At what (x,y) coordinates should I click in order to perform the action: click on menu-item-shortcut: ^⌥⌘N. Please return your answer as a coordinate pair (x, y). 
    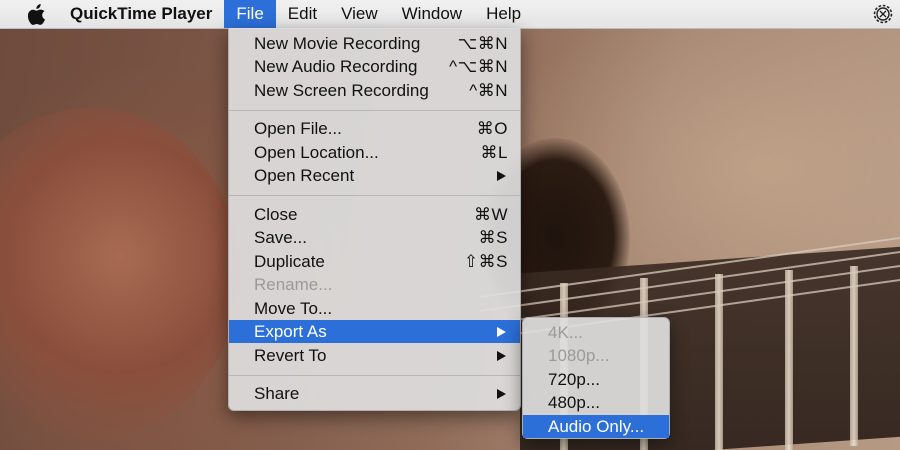
    Looking at the image, I should click on (478, 66).